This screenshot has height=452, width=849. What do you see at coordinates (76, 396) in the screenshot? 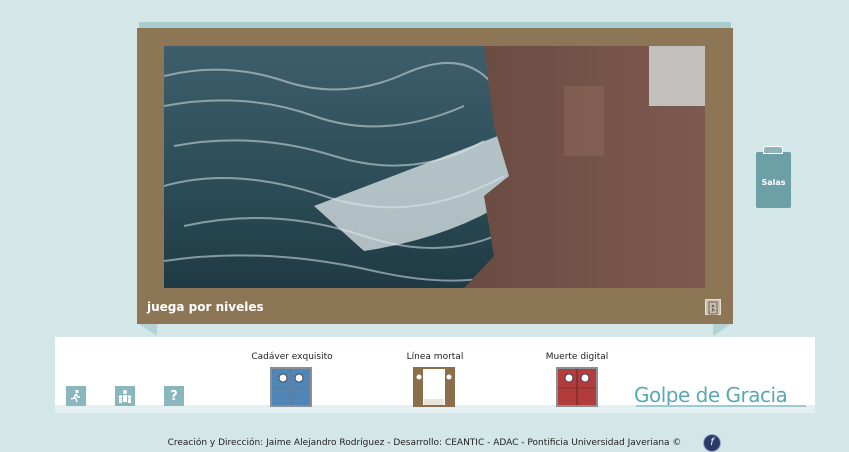
I see `exit-run-icon` at bounding box center [76, 396].